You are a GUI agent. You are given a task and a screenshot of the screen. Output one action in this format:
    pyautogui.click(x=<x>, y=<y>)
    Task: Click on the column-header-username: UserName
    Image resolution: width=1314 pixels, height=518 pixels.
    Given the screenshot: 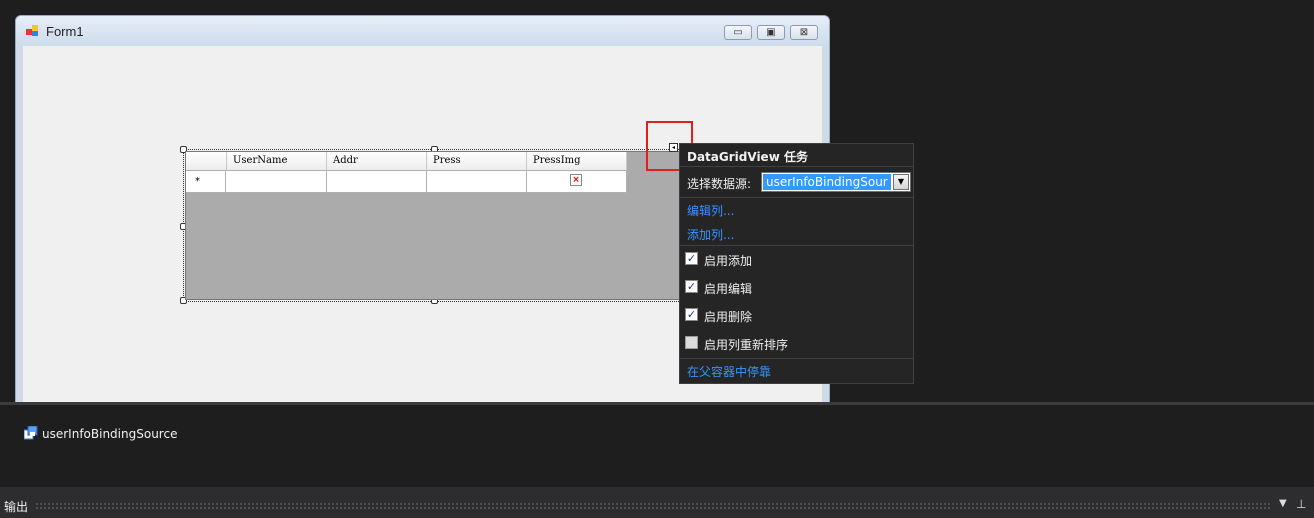 What is the action you would take?
    pyautogui.click(x=277, y=161)
    